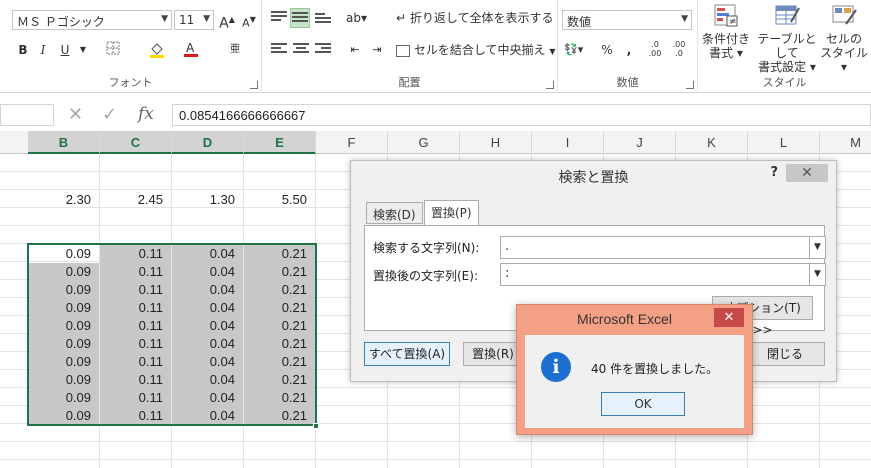  I want to click on column-header-h: H, so click(496, 142).